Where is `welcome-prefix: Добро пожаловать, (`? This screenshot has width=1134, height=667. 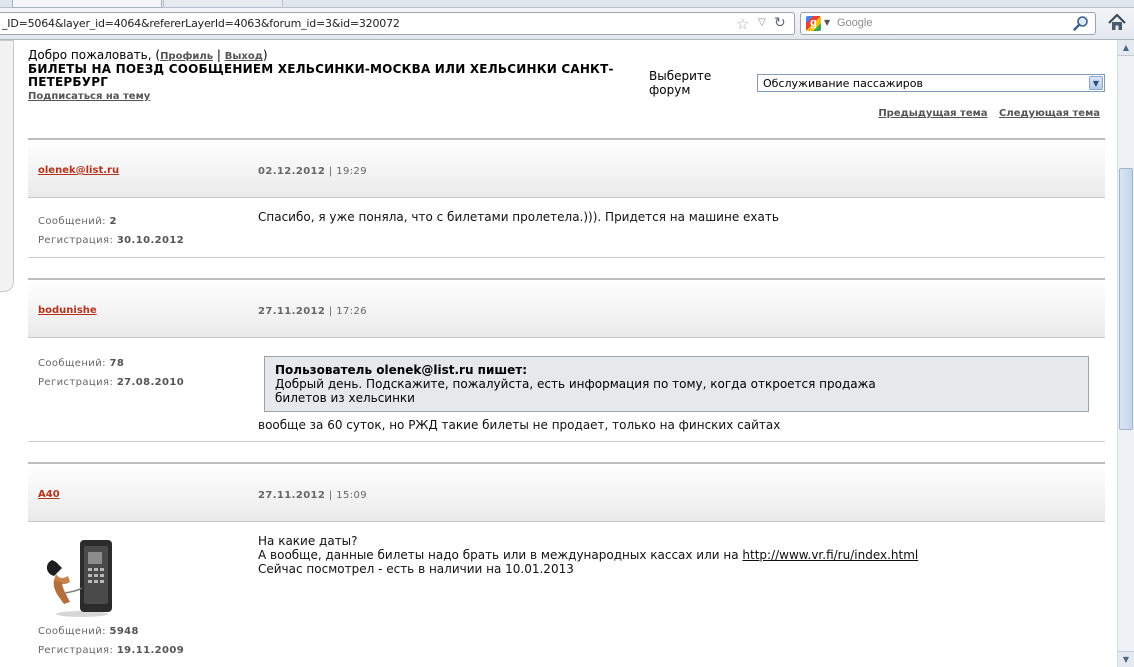 welcome-prefix: Добро пожаловать, ( is located at coordinates (94, 55).